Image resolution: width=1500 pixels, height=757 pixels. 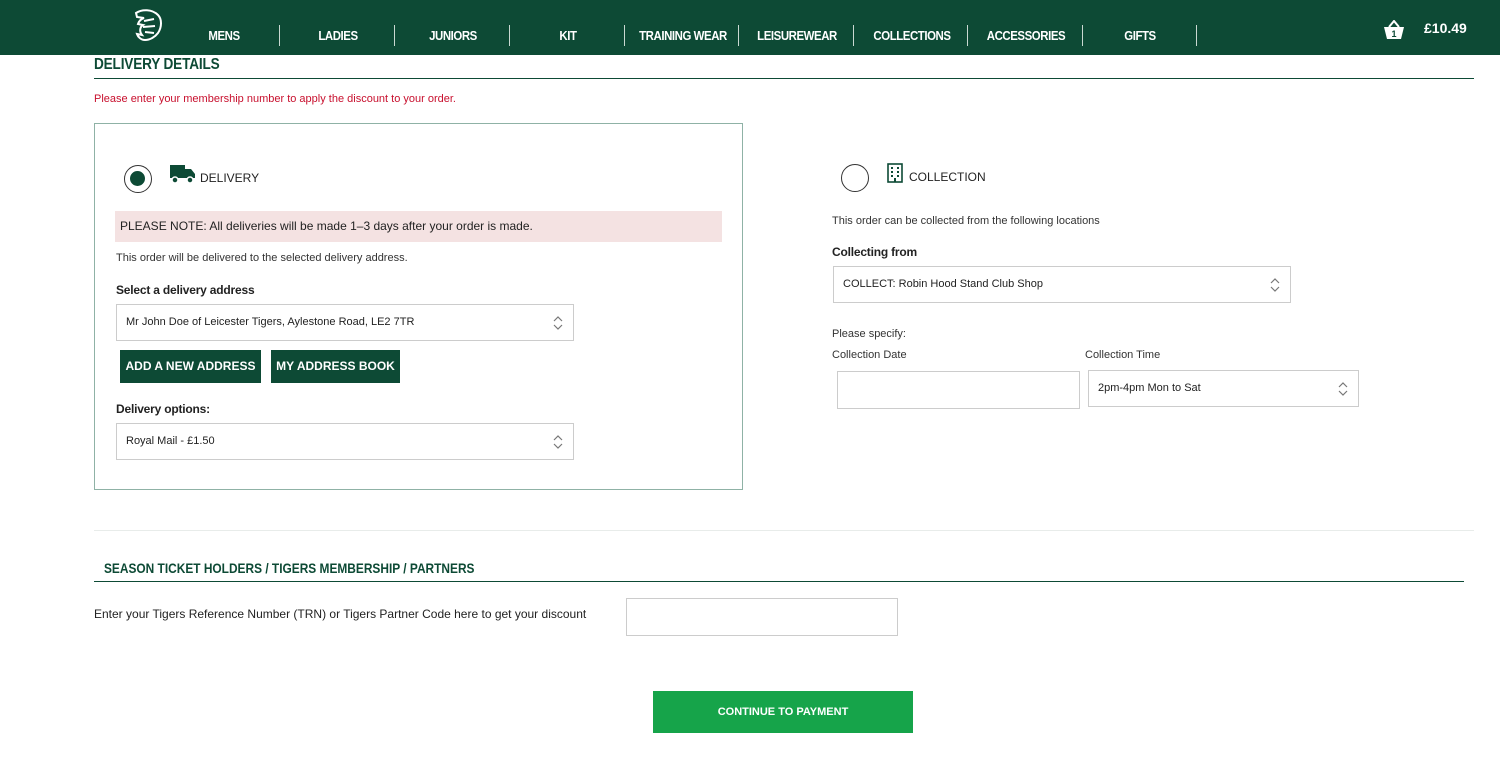 What do you see at coordinates (453, 27) in the screenshot?
I see `nav-juniors: JUNIORS` at bounding box center [453, 27].